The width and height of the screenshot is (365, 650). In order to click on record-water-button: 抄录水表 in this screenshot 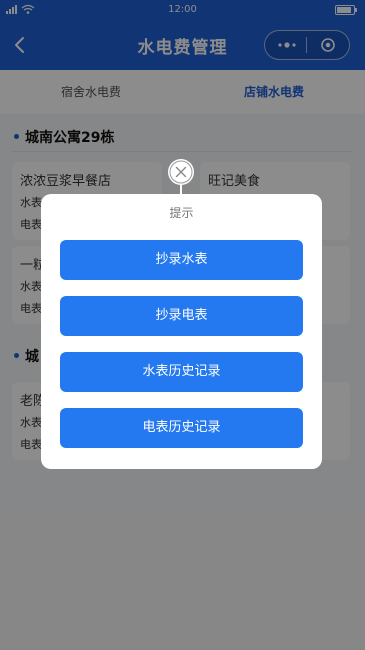, I will do `click(181, 260)`.